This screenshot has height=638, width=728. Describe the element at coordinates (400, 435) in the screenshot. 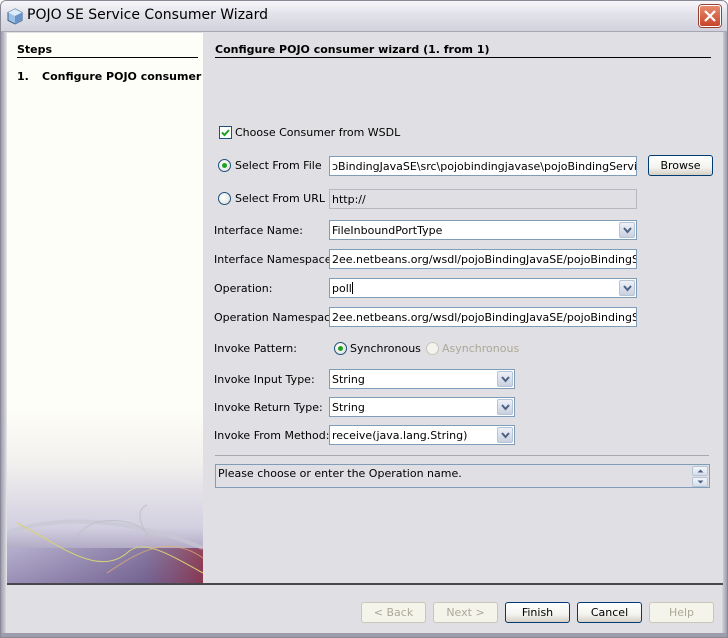

I see `invoke-from-method-value: receive(java.lang.String)` at that location.